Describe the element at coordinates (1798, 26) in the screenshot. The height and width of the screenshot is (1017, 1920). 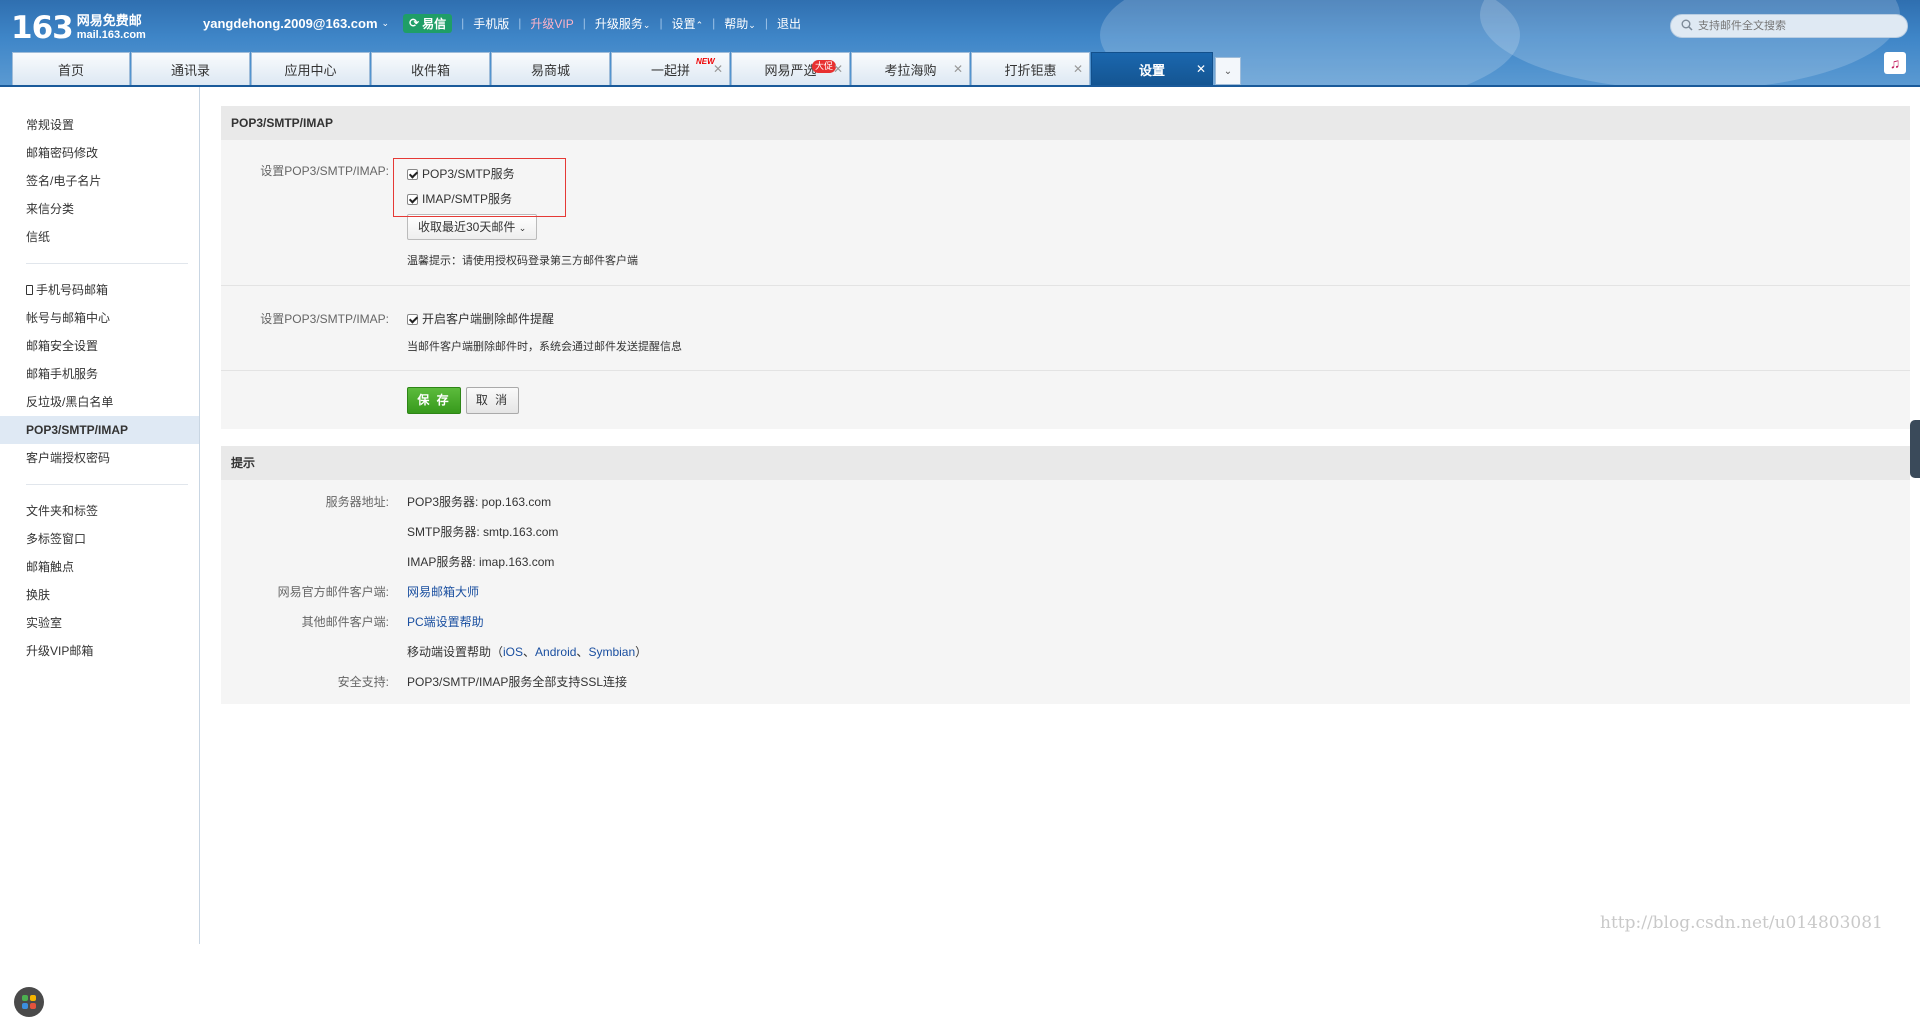
I see `search-input` at that location.